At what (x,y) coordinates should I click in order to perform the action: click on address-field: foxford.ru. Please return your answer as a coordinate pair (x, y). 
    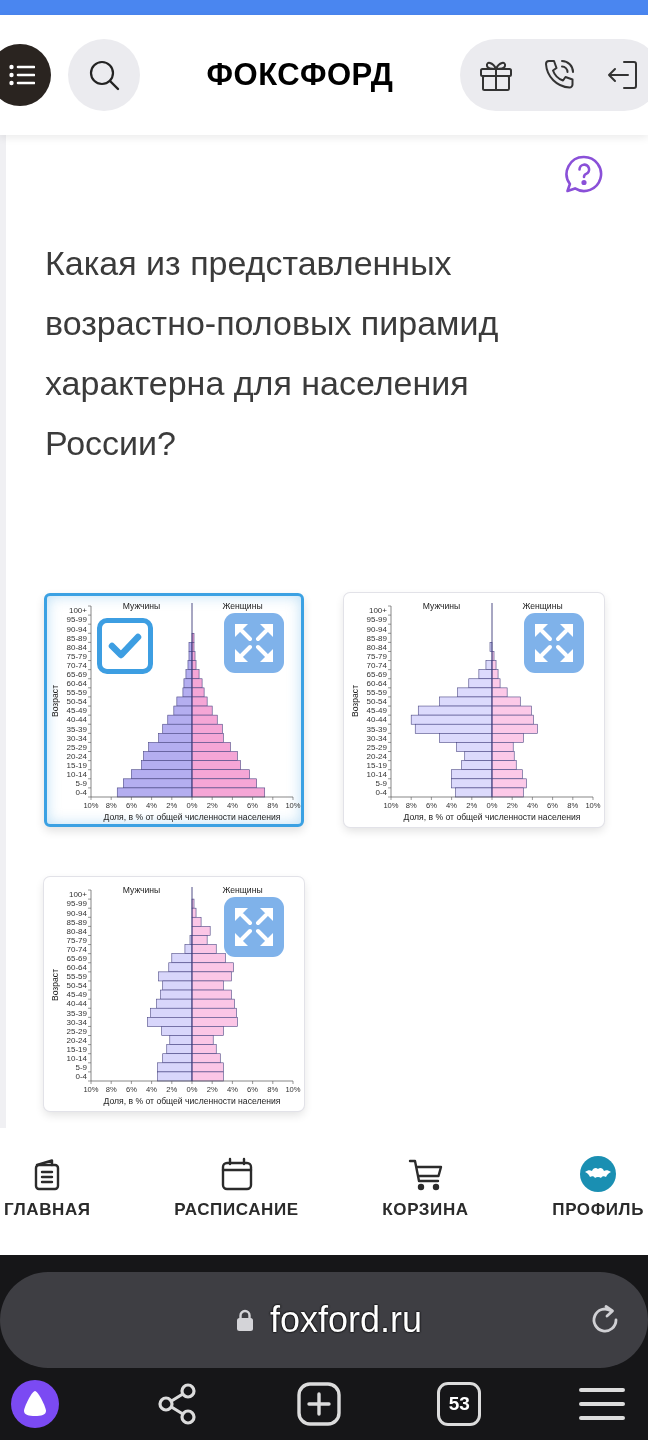
    Looking at the image, I should click on (324, 1320).